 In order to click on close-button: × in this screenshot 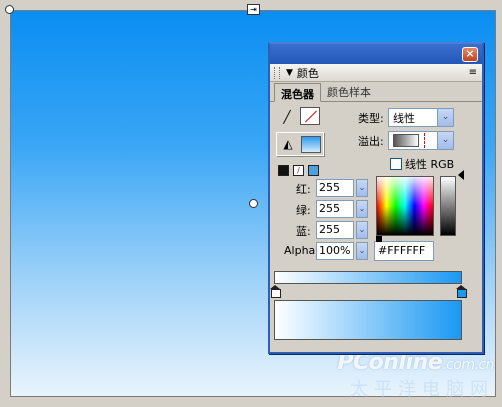, I will do `click(470, 54)`.